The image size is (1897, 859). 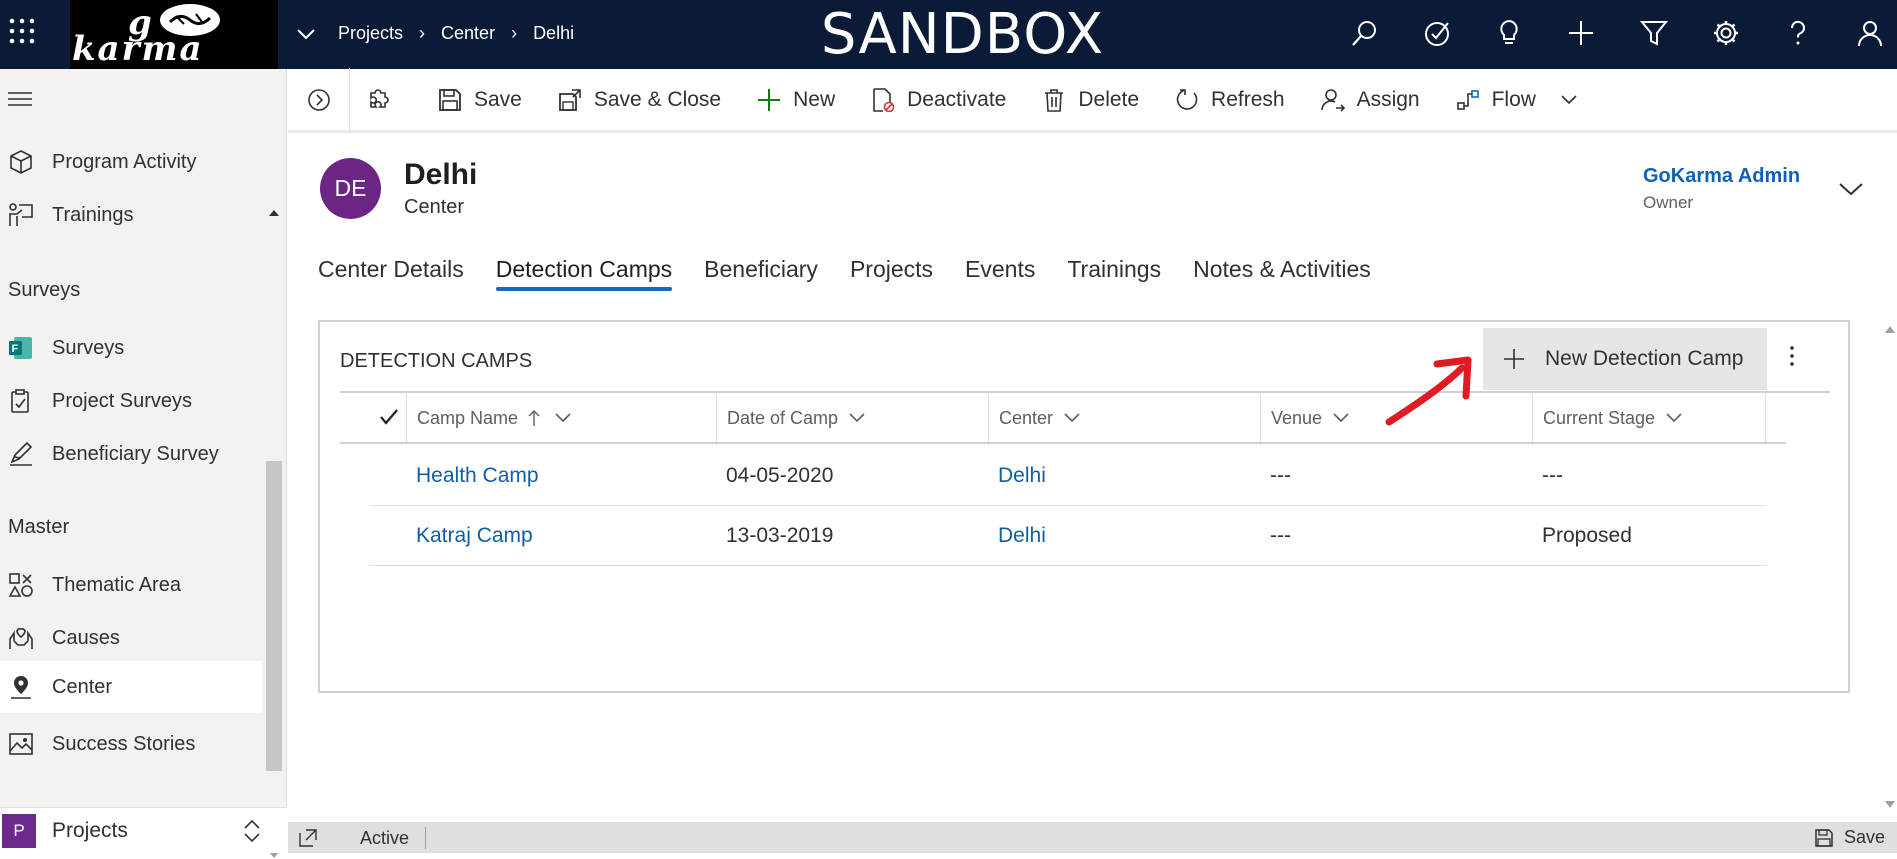 What do you see at coordinates (131, 162) in the screenshot?
I see `sidebar-item-program-activity: Program Activity` at bounding box center [131, 162].